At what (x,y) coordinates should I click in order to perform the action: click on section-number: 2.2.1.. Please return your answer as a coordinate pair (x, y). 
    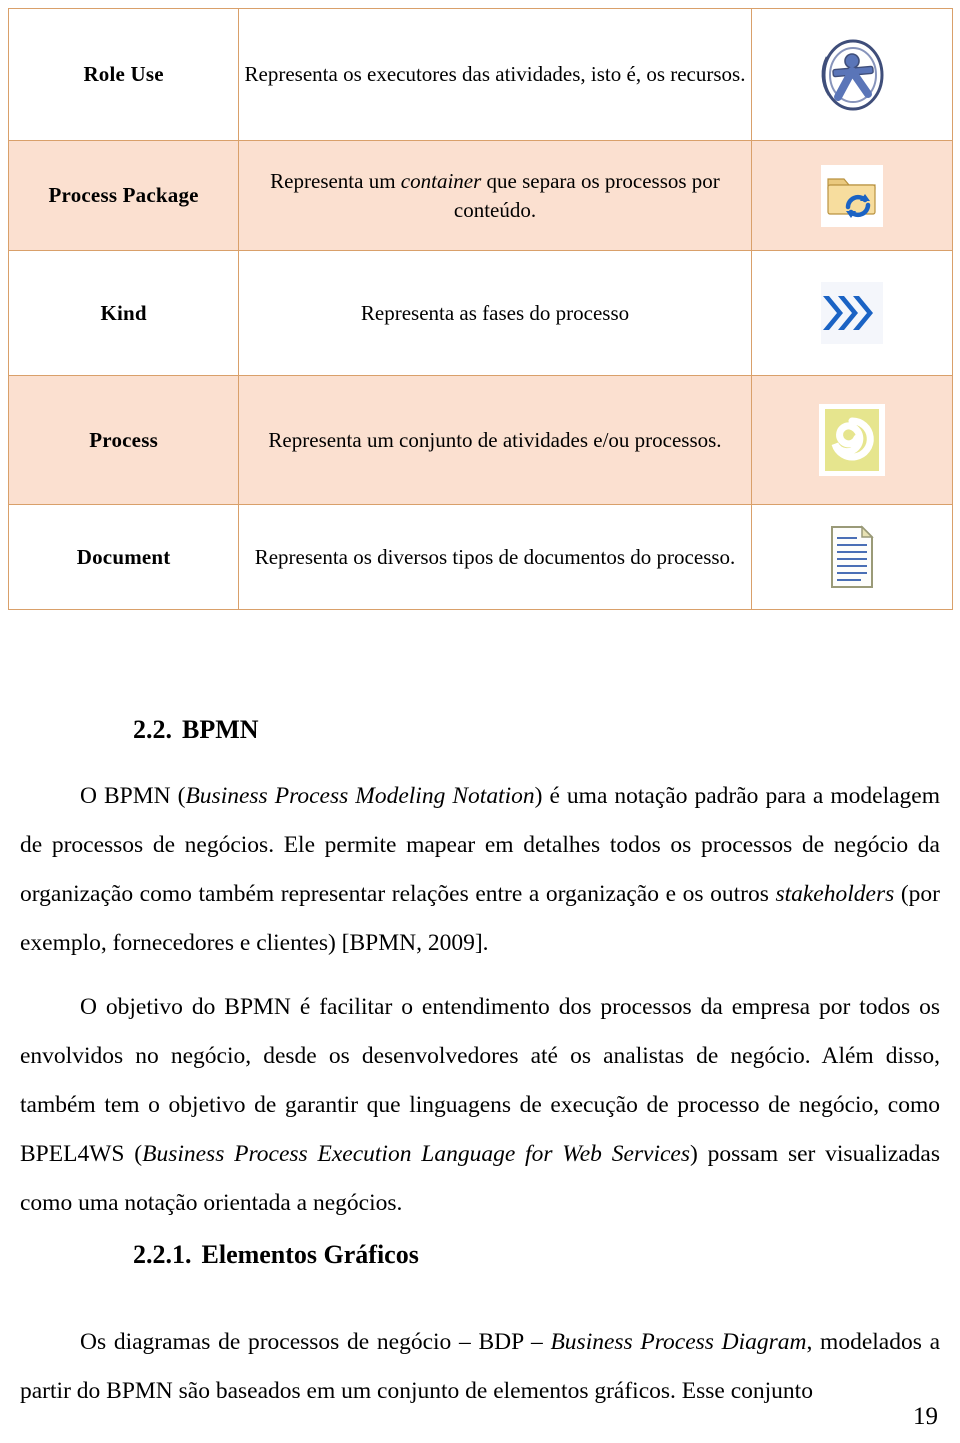
    Looking at the image, I should click on (162, 1254).